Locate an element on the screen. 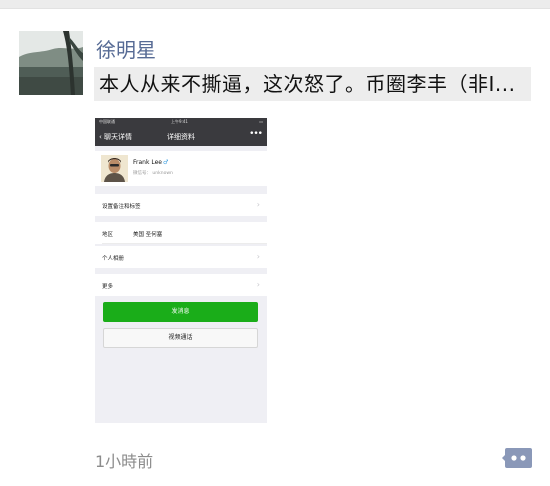  status-bar: 中国联通 上午9:41 ▭ is located at coordinates (181, 122).